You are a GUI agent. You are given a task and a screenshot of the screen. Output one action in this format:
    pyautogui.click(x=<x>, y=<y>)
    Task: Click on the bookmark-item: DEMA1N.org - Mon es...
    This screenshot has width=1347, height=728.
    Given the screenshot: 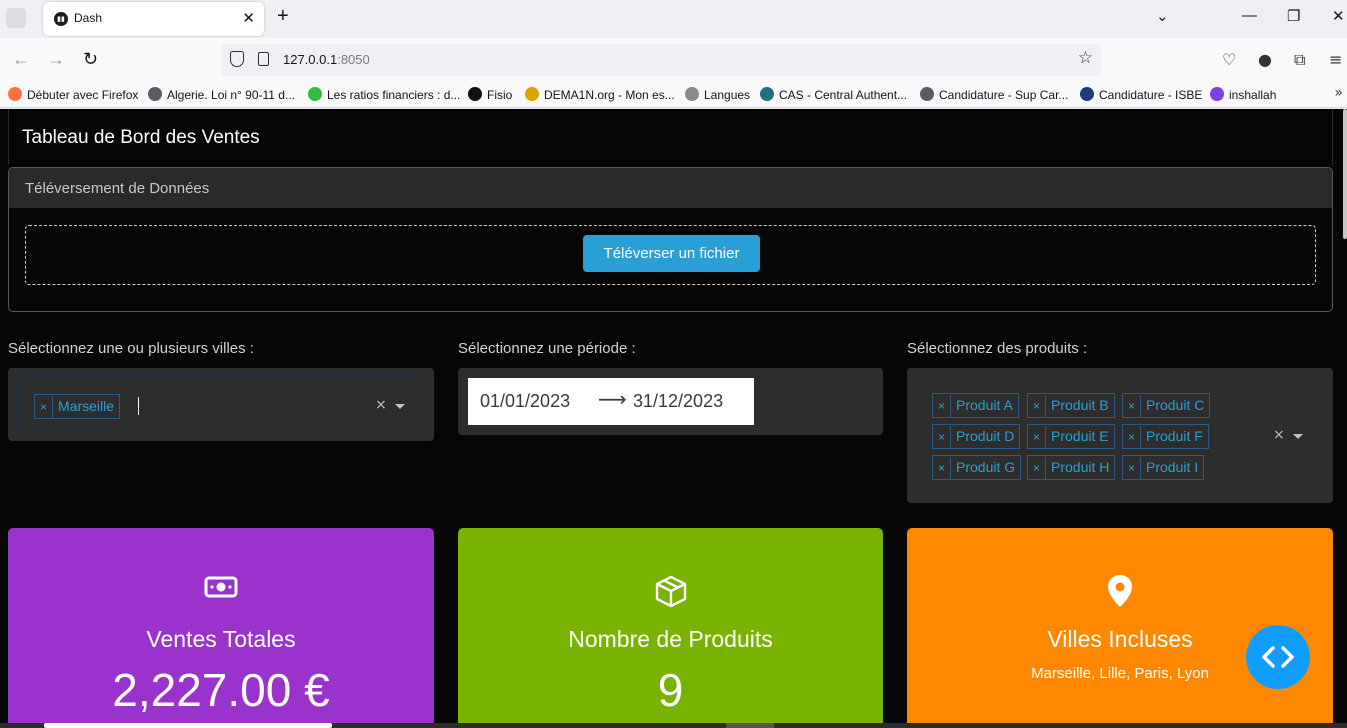 What is the action you would take?
    pyautogui.click(x=600, y=94)
    